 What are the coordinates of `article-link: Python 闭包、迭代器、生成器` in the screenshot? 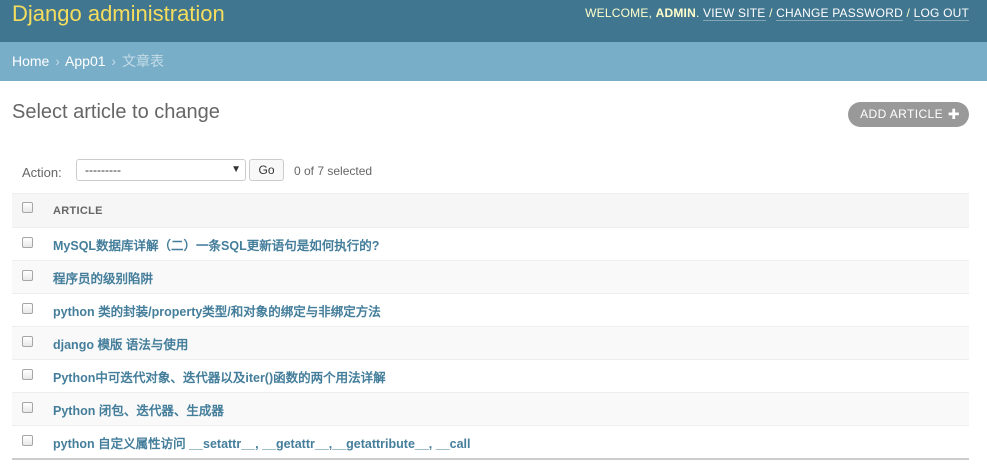 It's located at (138, 411).